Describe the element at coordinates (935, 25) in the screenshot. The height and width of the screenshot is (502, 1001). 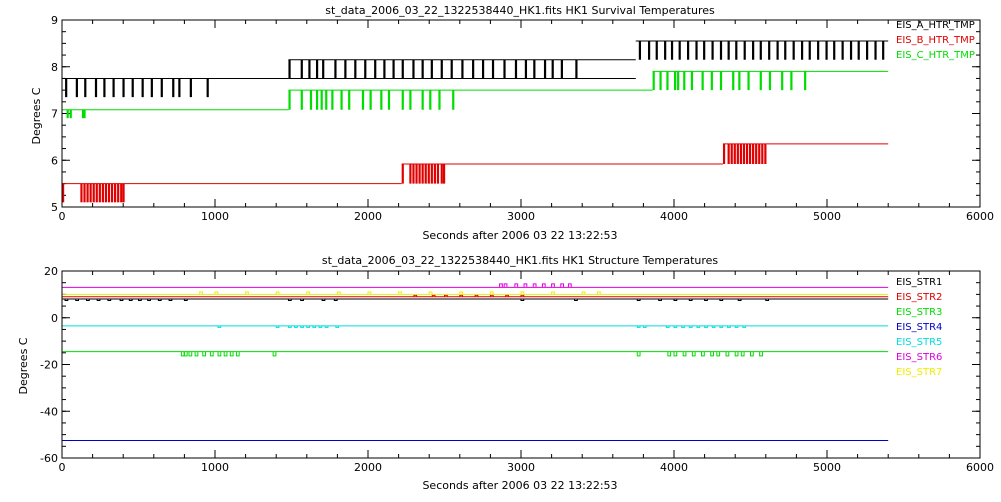
I see `legend-entry: EIS_A_HTR_TMP` at that location.